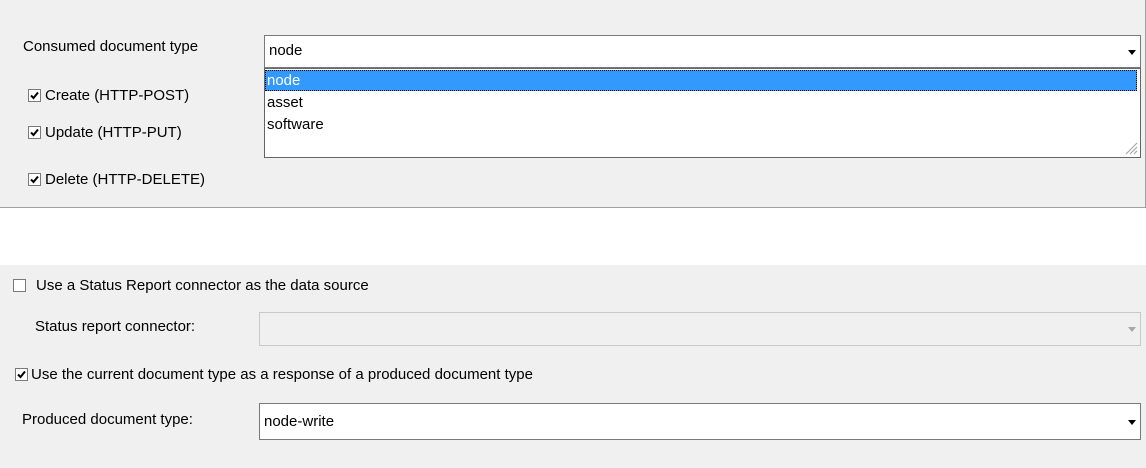  What do you see at coordinates (701, 102) in the screenshot?
I see `dropdown-option-asset: asset` at bounding box center [701, 102].